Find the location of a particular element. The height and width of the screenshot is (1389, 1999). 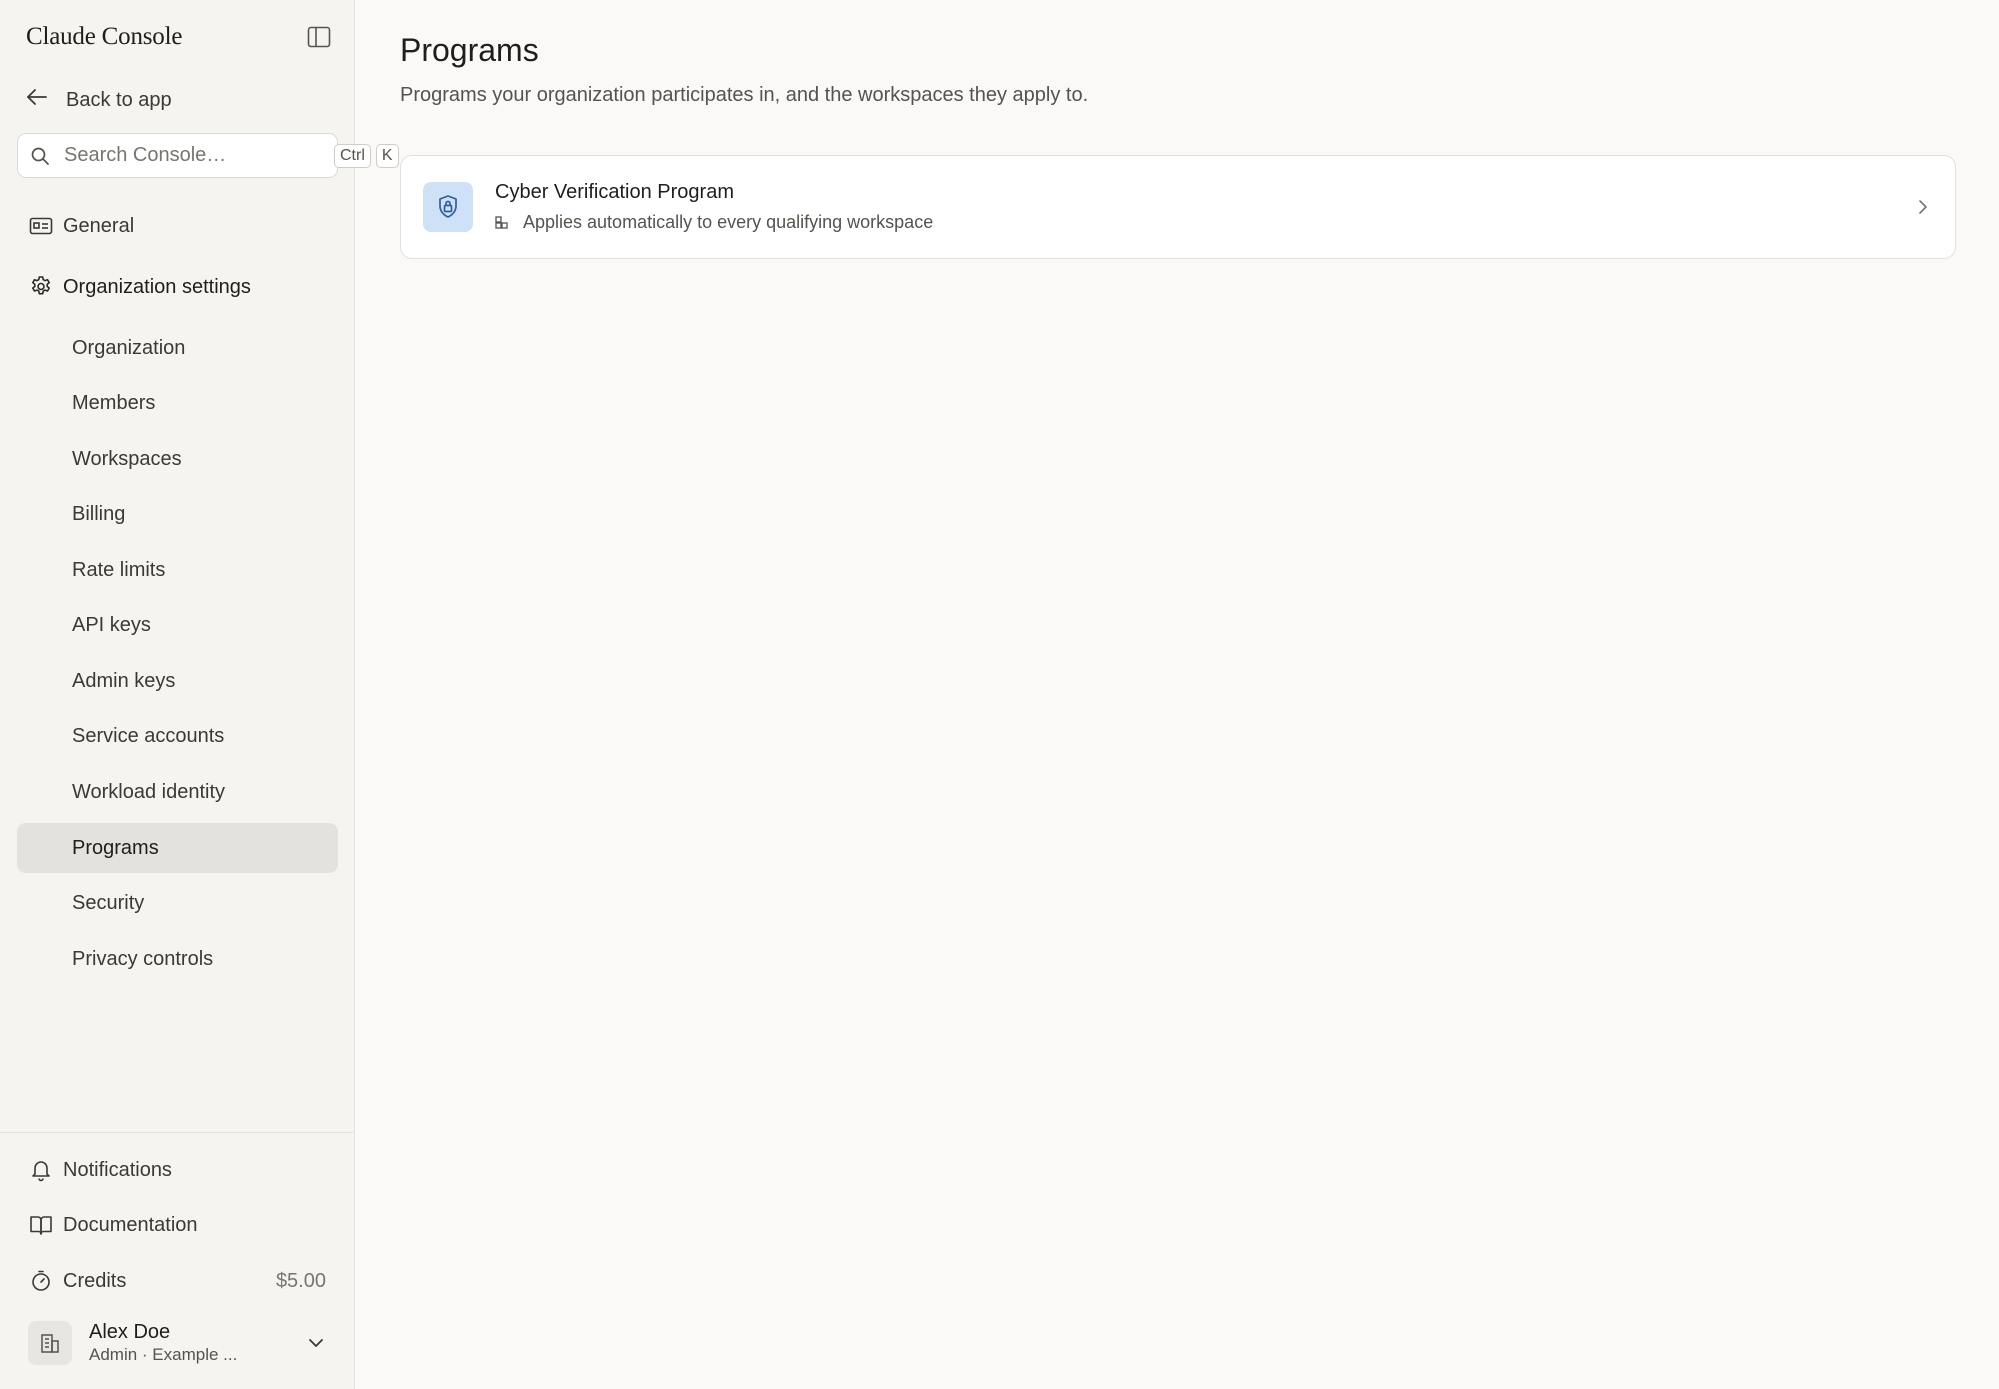

sidebar-item-billing: Billing is located at coordinates (177, 514).